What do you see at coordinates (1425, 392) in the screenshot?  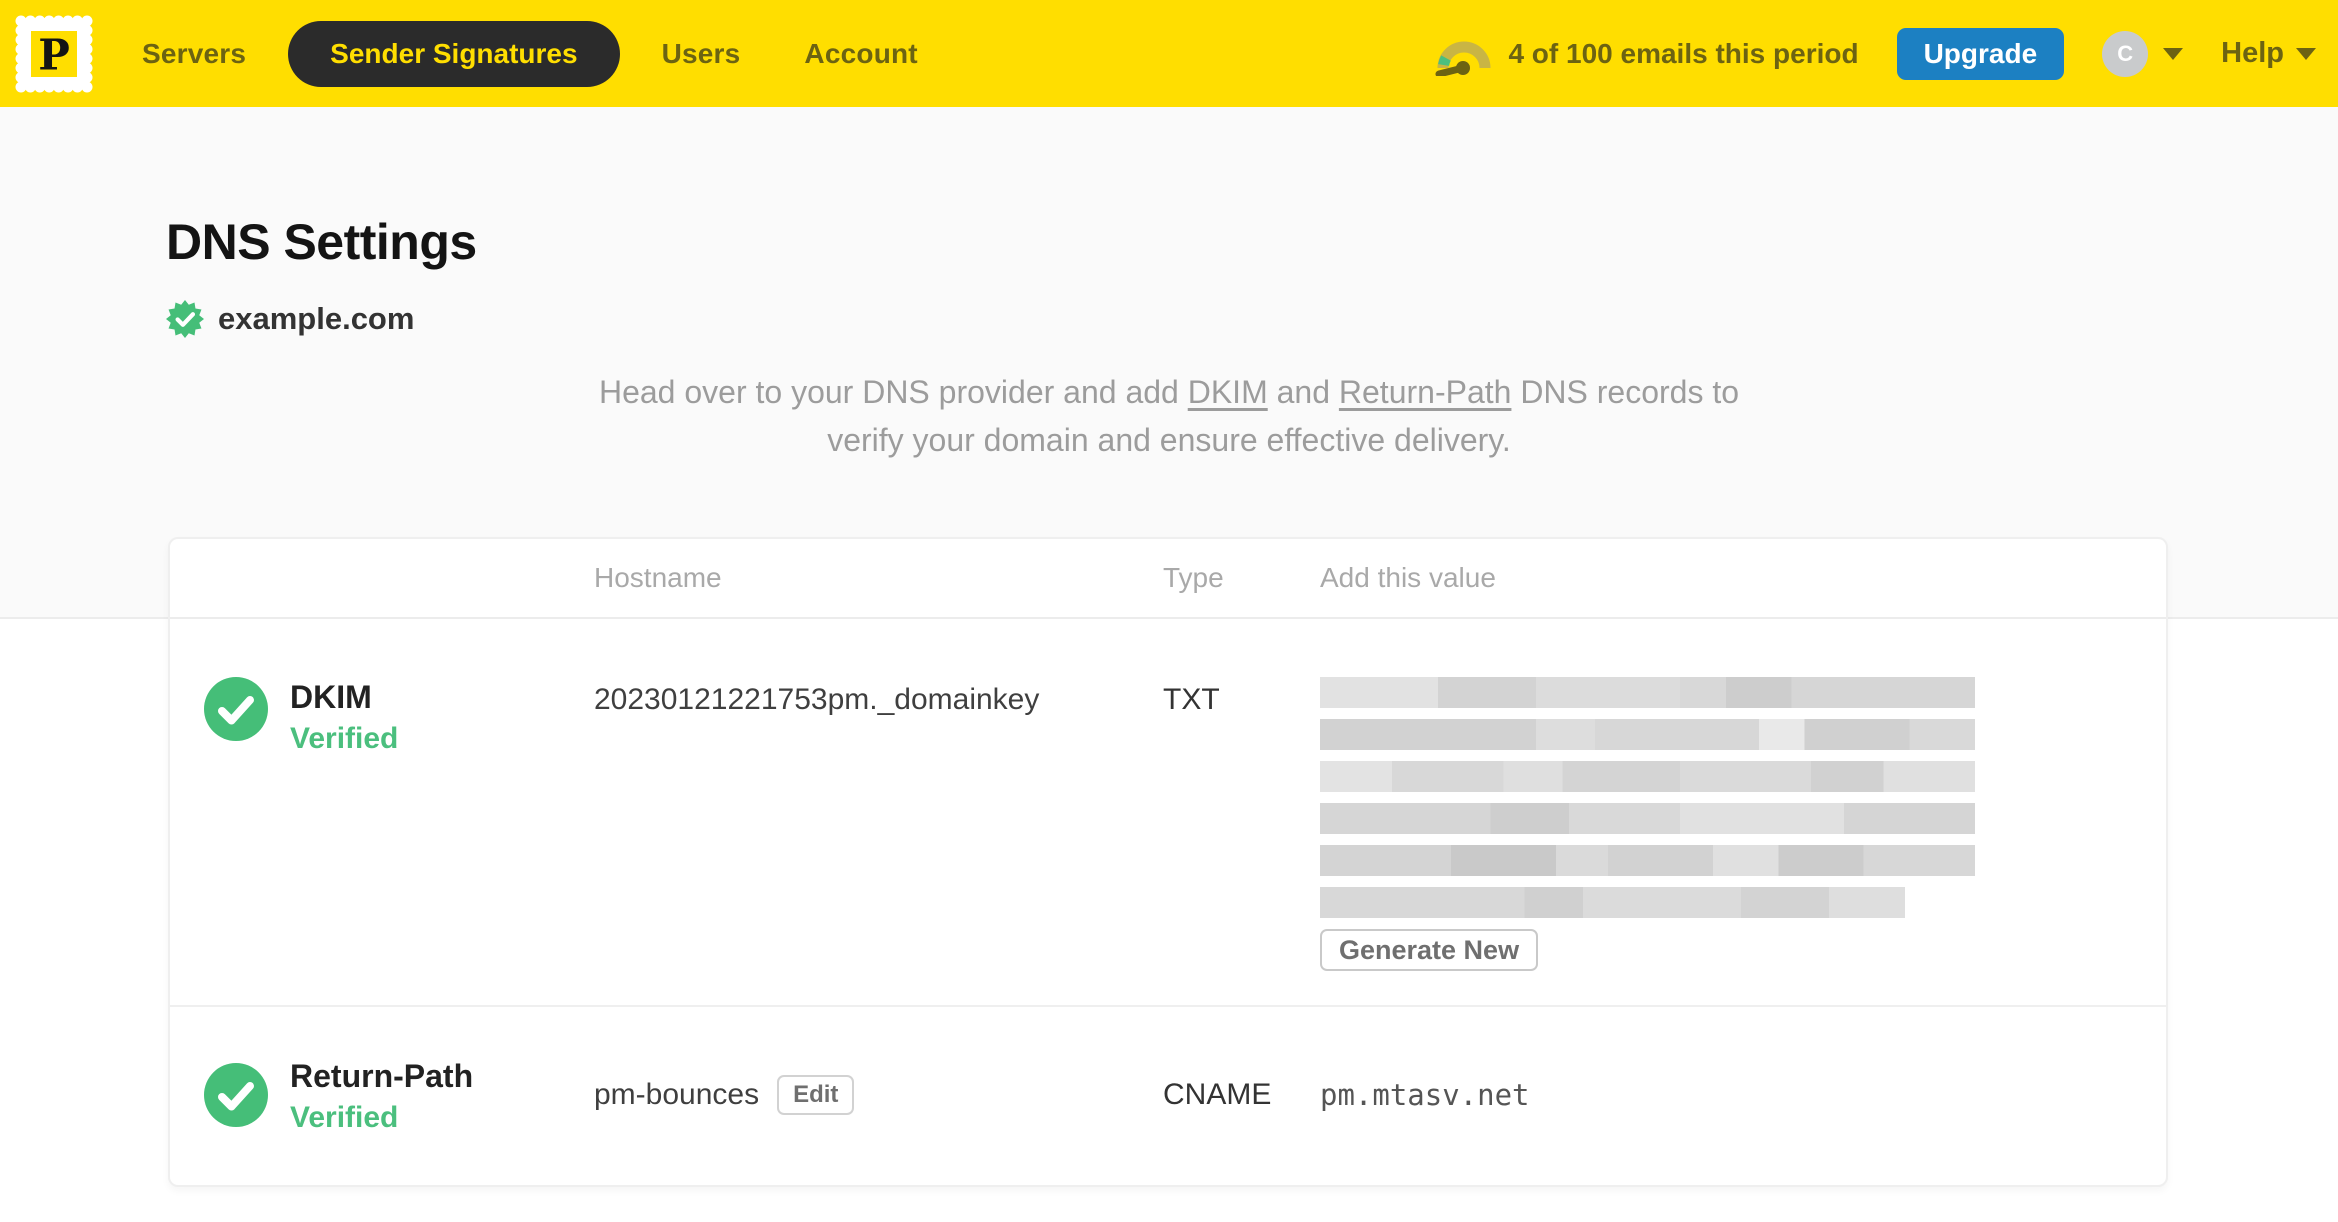 I see `return-path-link: Return-Path` at bounding box center [1425, 392].